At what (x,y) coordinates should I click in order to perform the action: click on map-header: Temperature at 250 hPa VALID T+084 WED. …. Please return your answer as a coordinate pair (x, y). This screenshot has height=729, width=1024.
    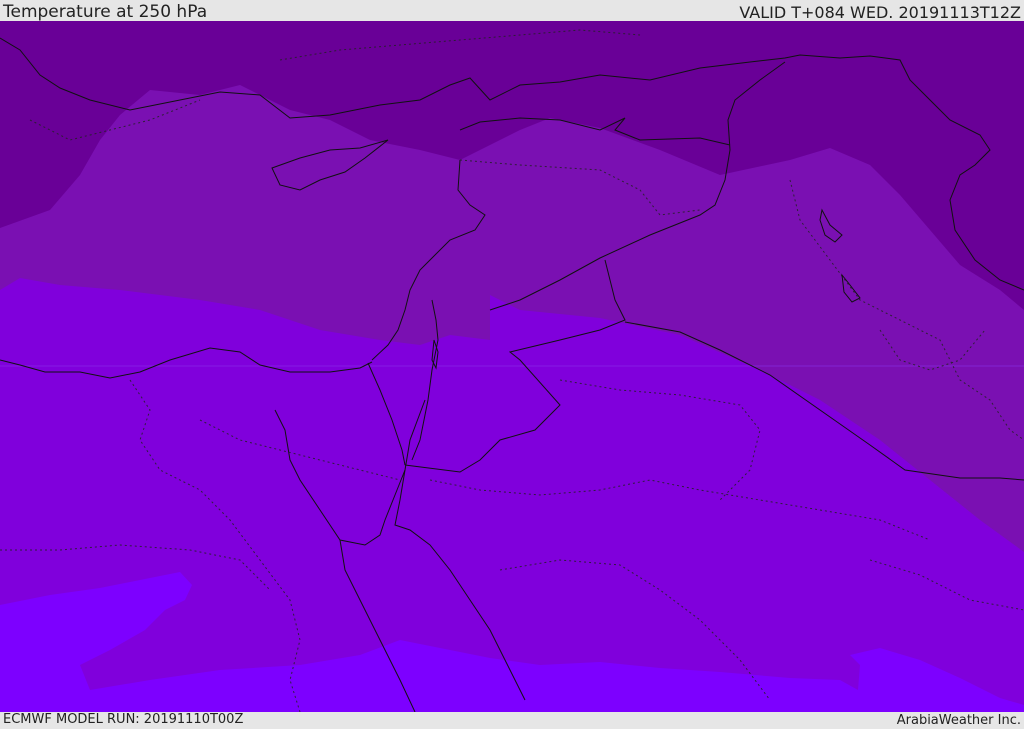
    Looking at the image, I should click on (512, 10).